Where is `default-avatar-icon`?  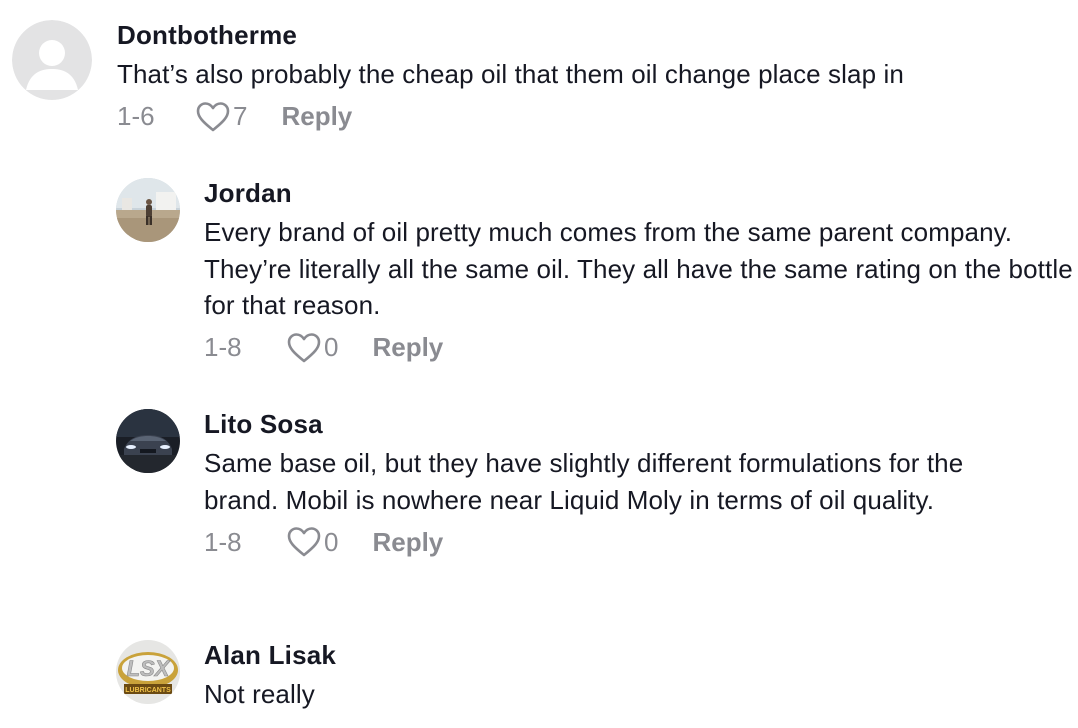
default-avatar-icon is located at coordinates (52, 60).